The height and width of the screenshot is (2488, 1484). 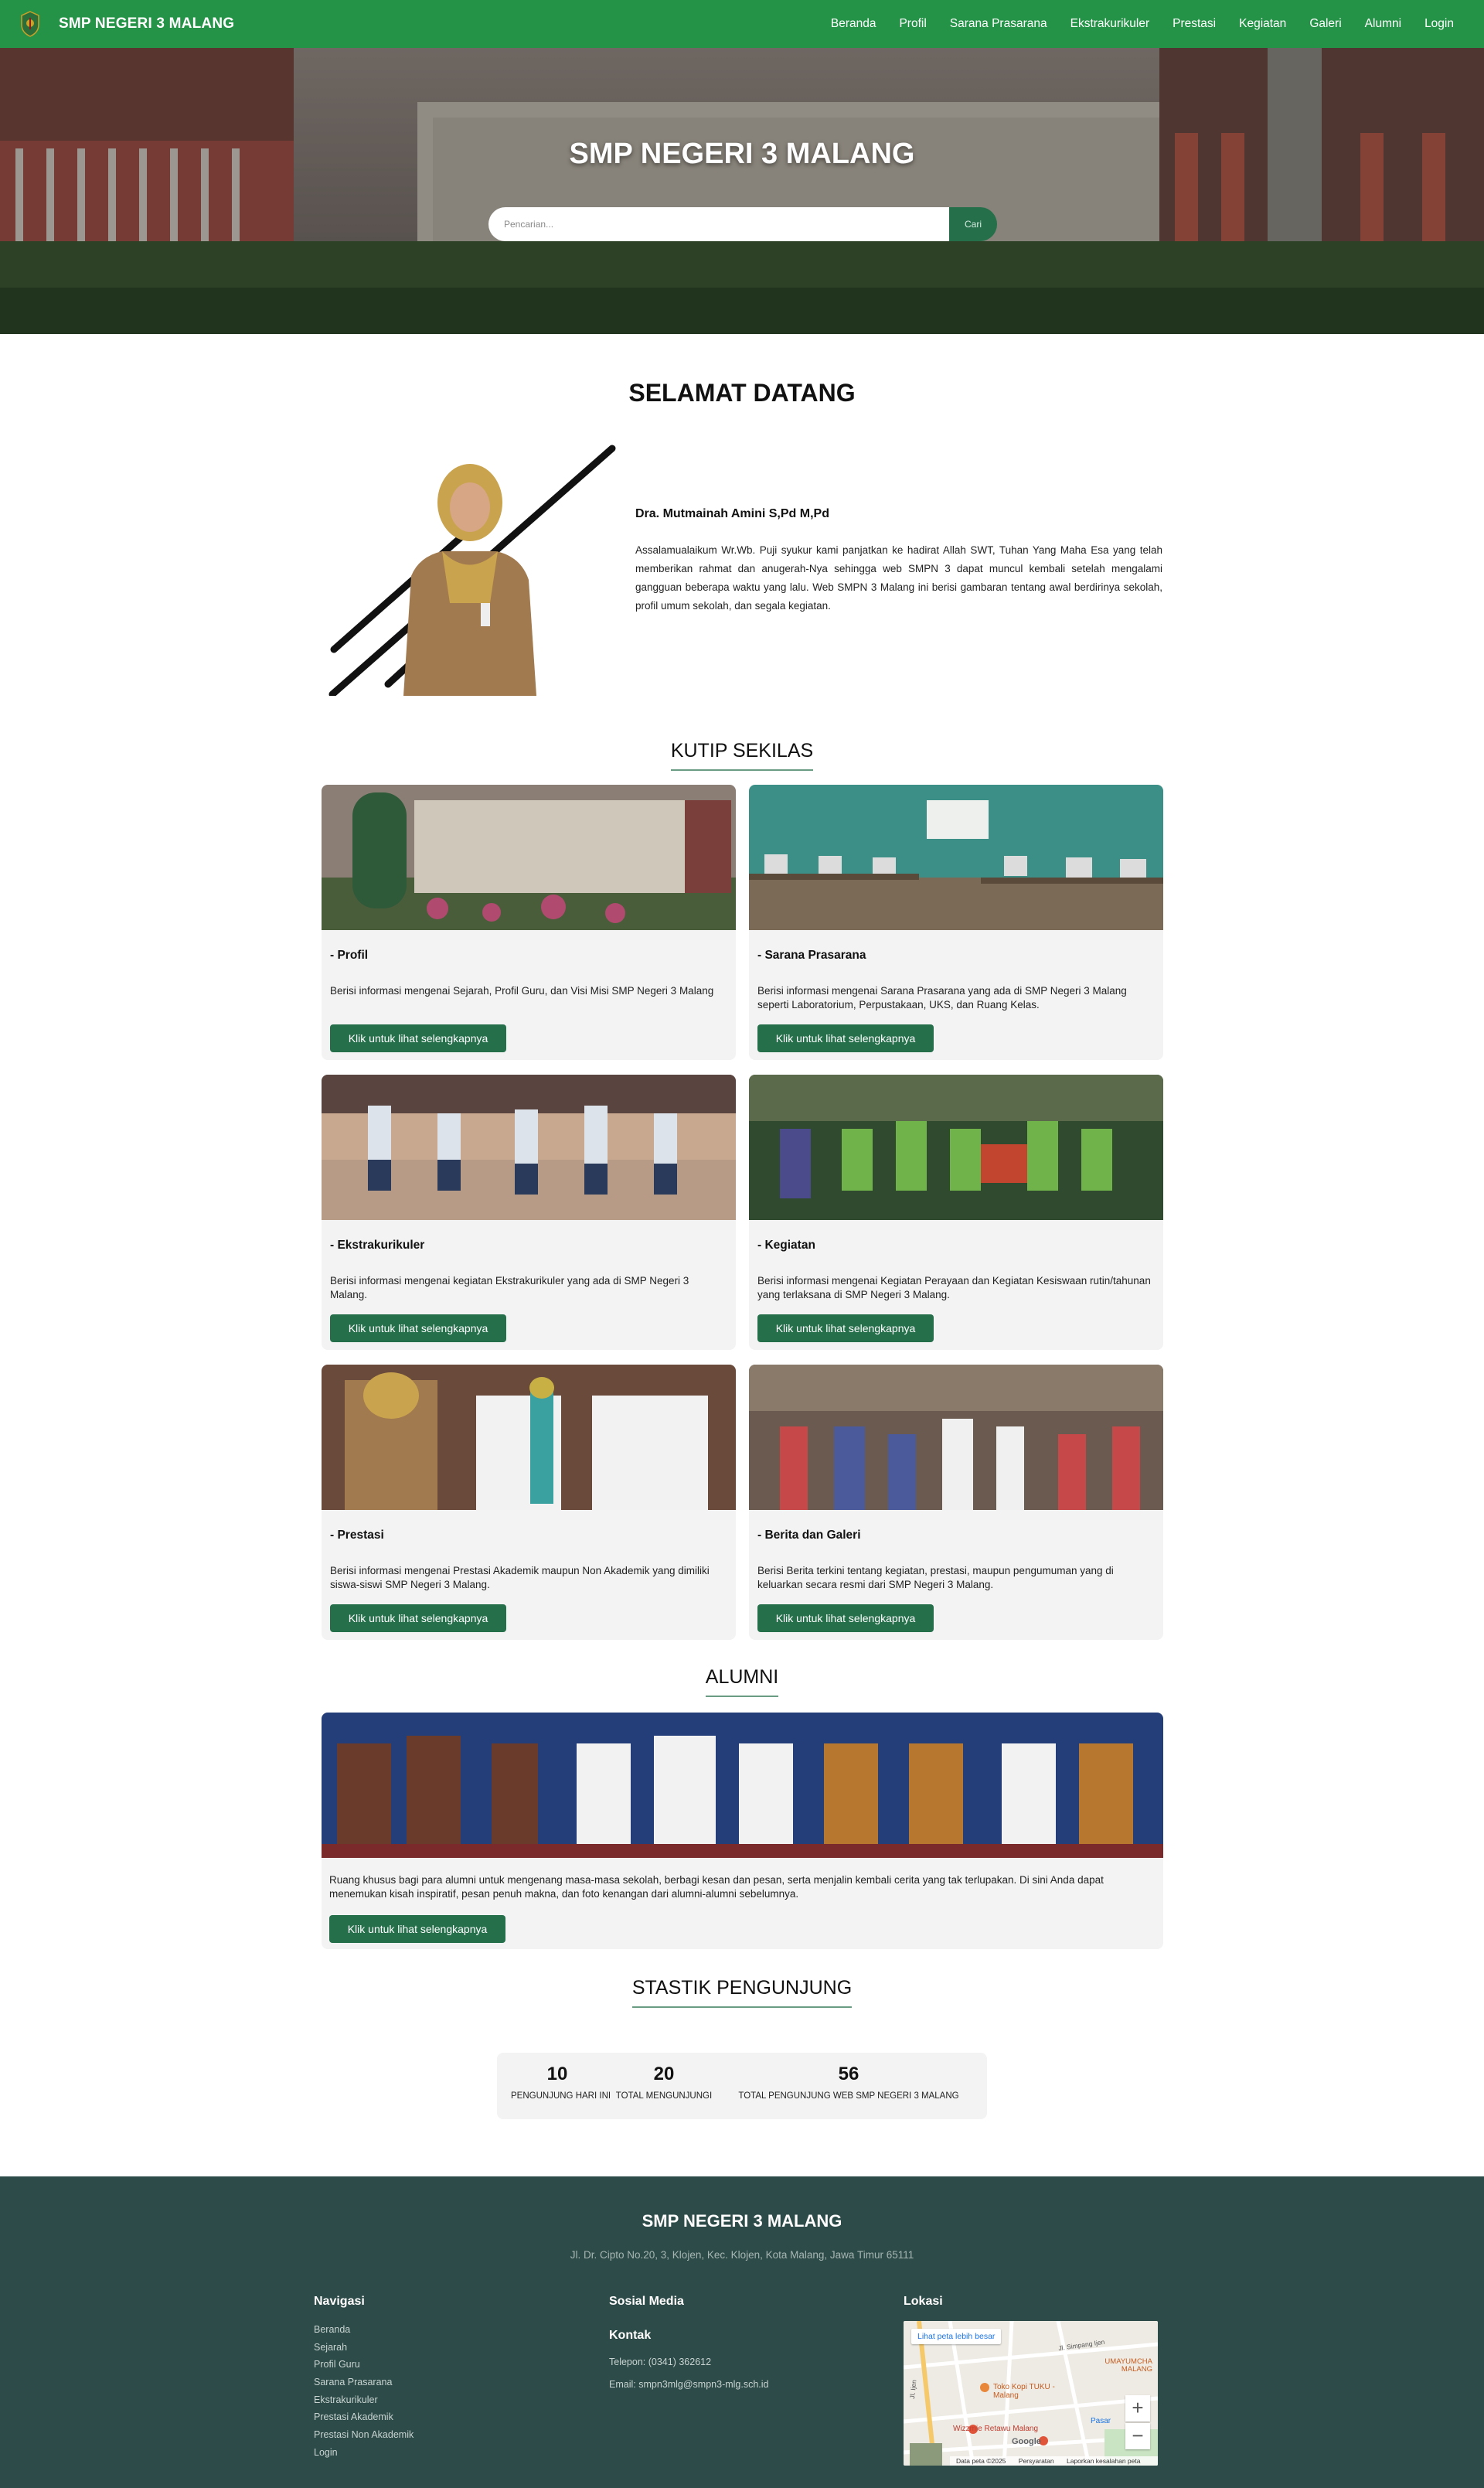 I want to click on nav-kegiatan: Kegiatan, so click(x=1262, y=24).